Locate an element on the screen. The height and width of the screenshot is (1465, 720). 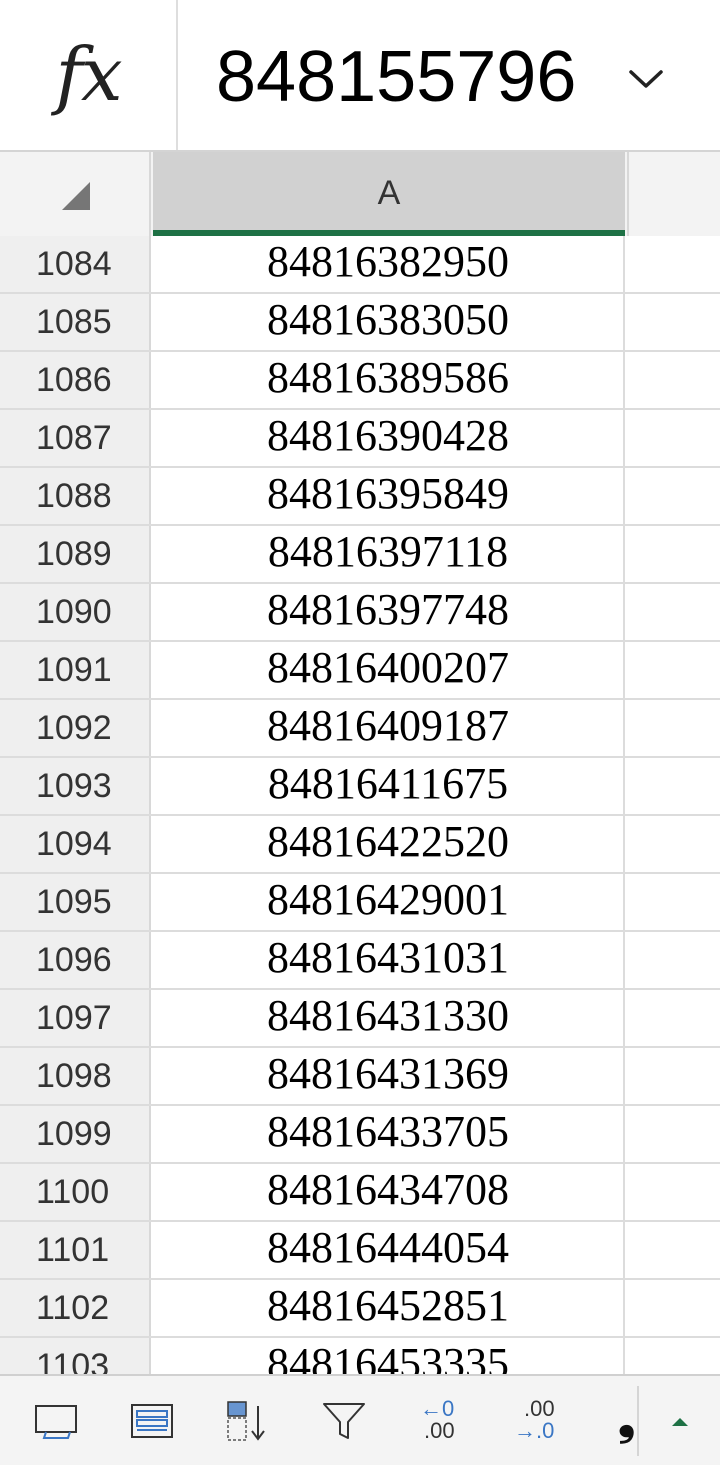
table-row: 1102 84816452851 is located at coordinates (360, 1309).